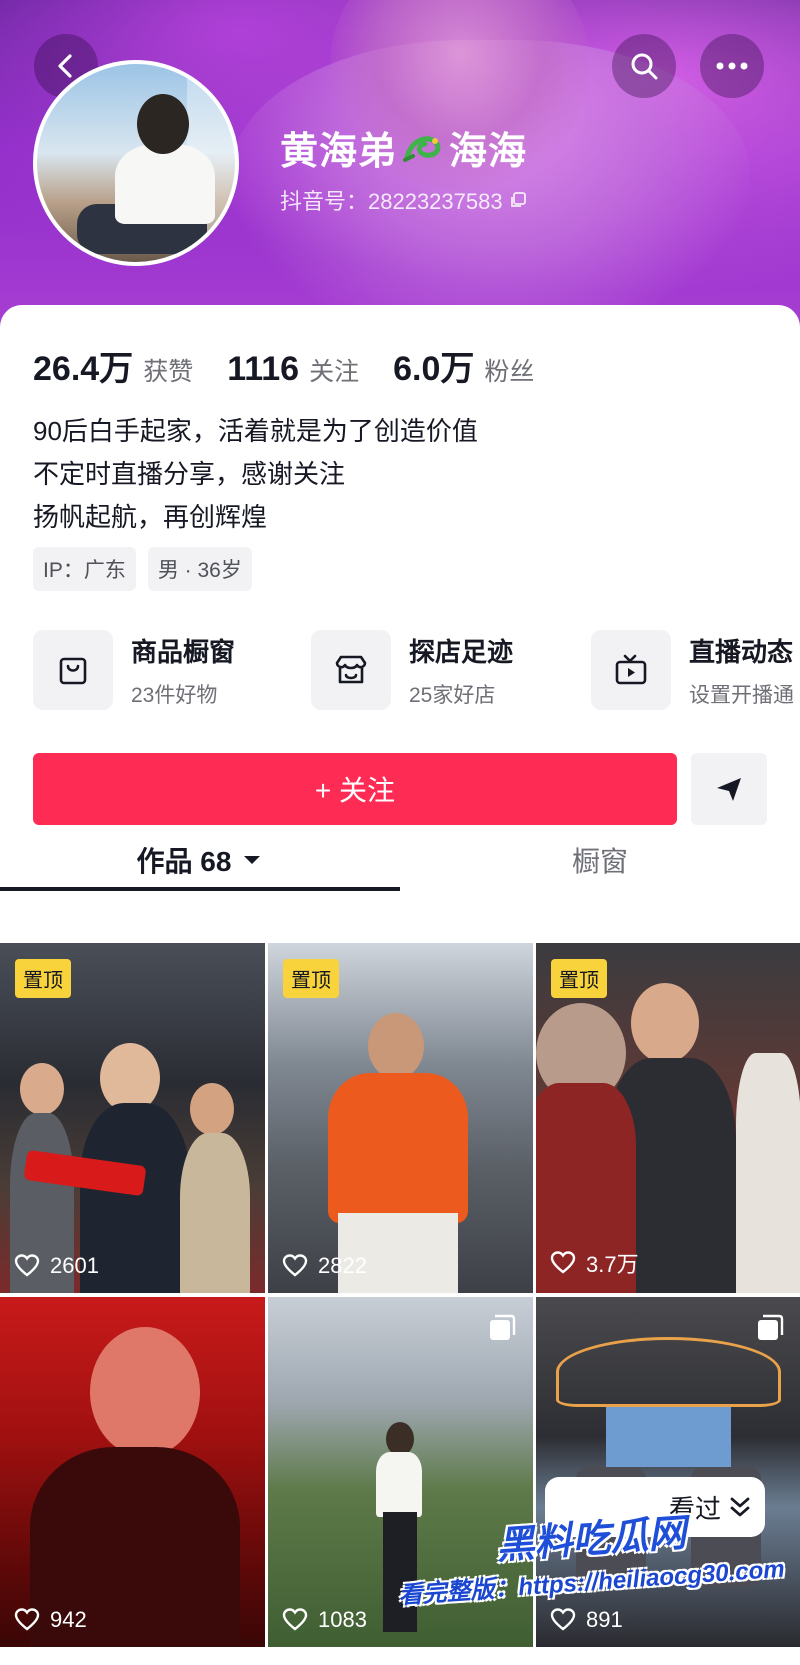 This screenshot has height=1665, width=800. Describe the element at coordinates (252, 860) in the screenshot. I see `caret-down-icon` at that location.